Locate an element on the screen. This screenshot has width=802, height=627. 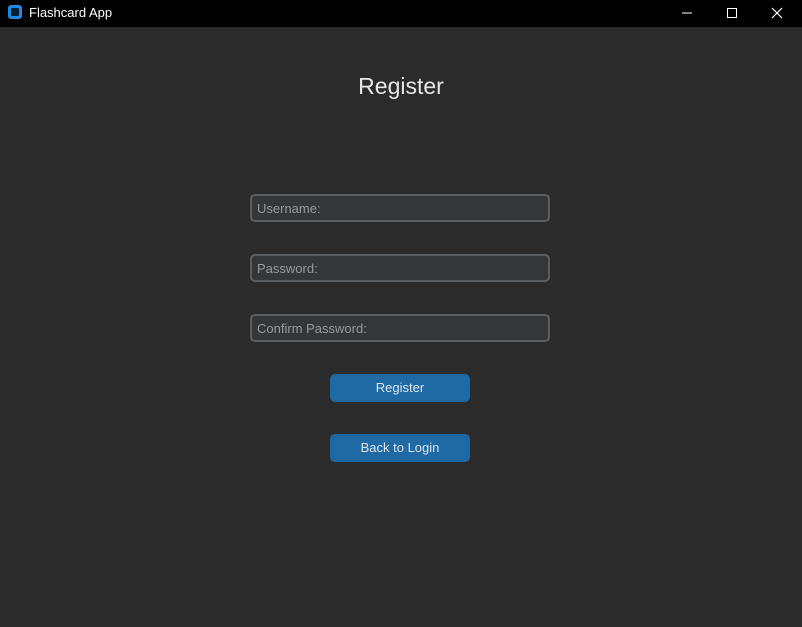
maximize-icon is located at coordinates (732, 13).